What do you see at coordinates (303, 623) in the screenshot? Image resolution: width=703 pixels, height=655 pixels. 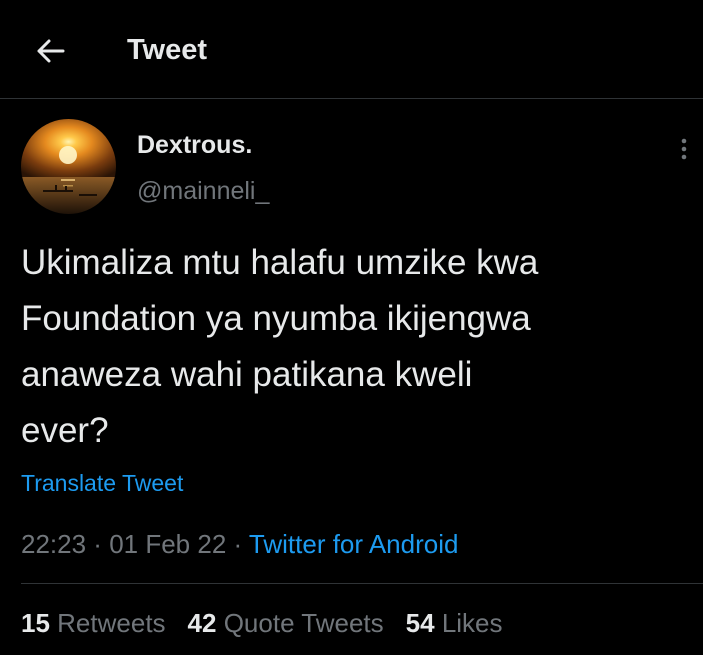 I see `quote-tweets-label: Quote Tweets` at bounding box center [303, 623].